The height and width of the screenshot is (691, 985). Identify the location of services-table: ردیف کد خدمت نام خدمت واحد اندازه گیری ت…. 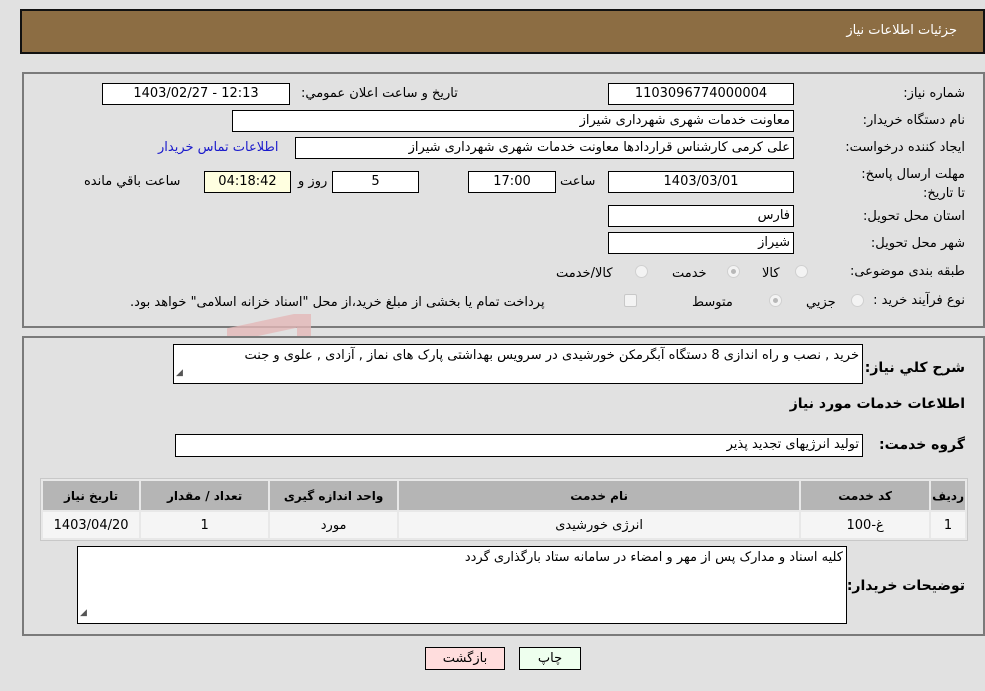
(504, 509).